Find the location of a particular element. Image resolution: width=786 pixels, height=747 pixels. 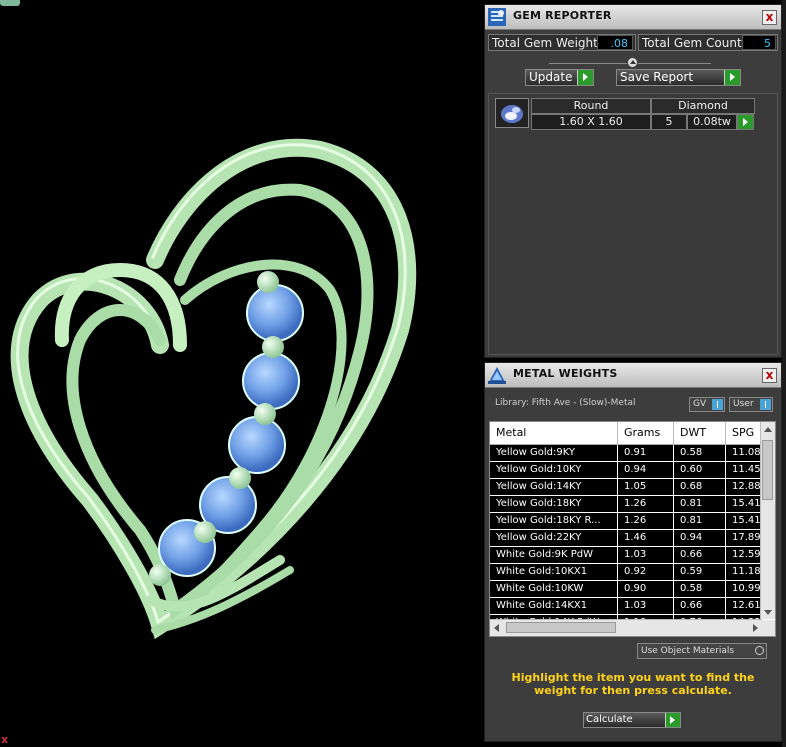

cell-metal: White Gold:9K PdW is located at coordinates (554, 555).